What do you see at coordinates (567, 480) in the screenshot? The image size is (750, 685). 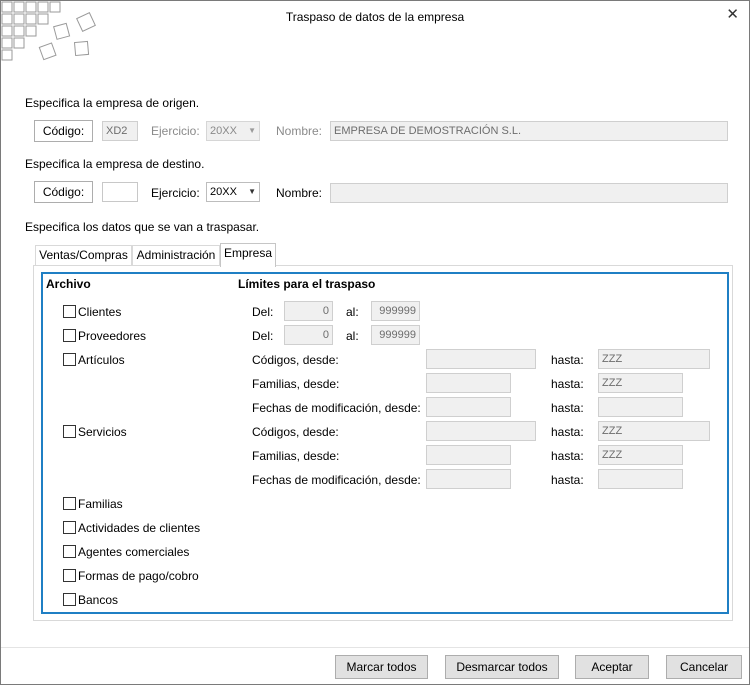 I see `servicios-fechas-hasta-label: hasta:` at bounding box center [567, 480].